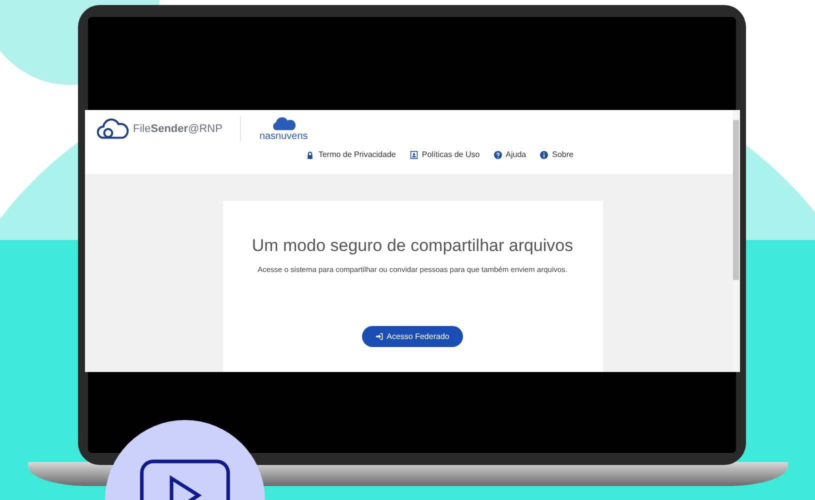 The width and height of the screenshot is (815, 500). What do you see at coordinates (510, 154) in the screenshot?
I see `nav-link: Ajuda` at bounding box center [510, 154].